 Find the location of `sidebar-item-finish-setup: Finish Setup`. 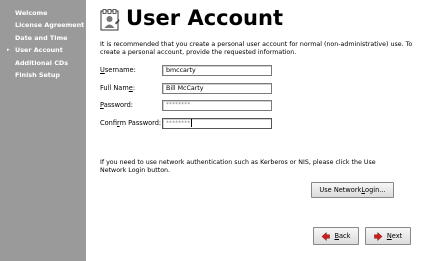

sidebar-item-finish-setup: Finish Setup is located at coordinates (43, 75).